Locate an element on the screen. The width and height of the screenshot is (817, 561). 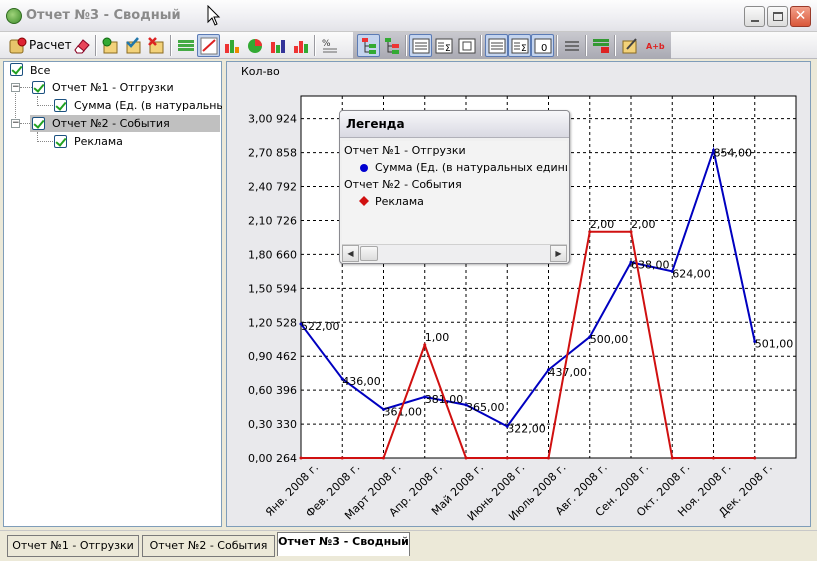
close-button: ✕ is located at coordinates (800, 16).